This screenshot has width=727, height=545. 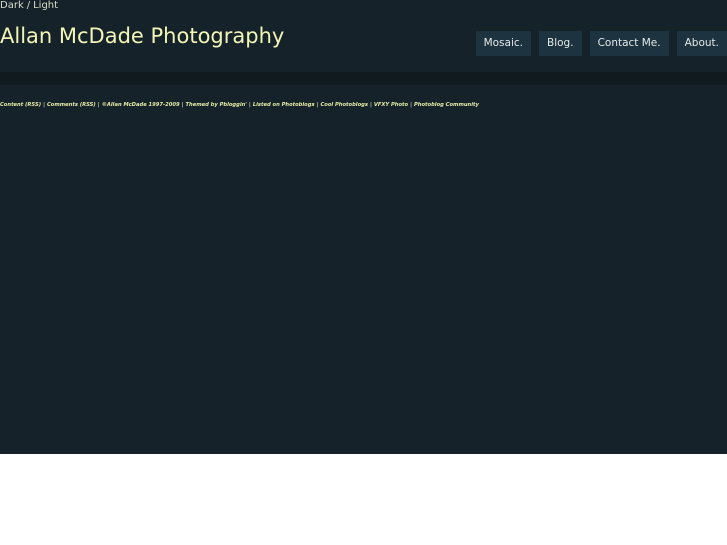 I want to click on theme-switch: Dark / Light, so click(x=29, y=6).